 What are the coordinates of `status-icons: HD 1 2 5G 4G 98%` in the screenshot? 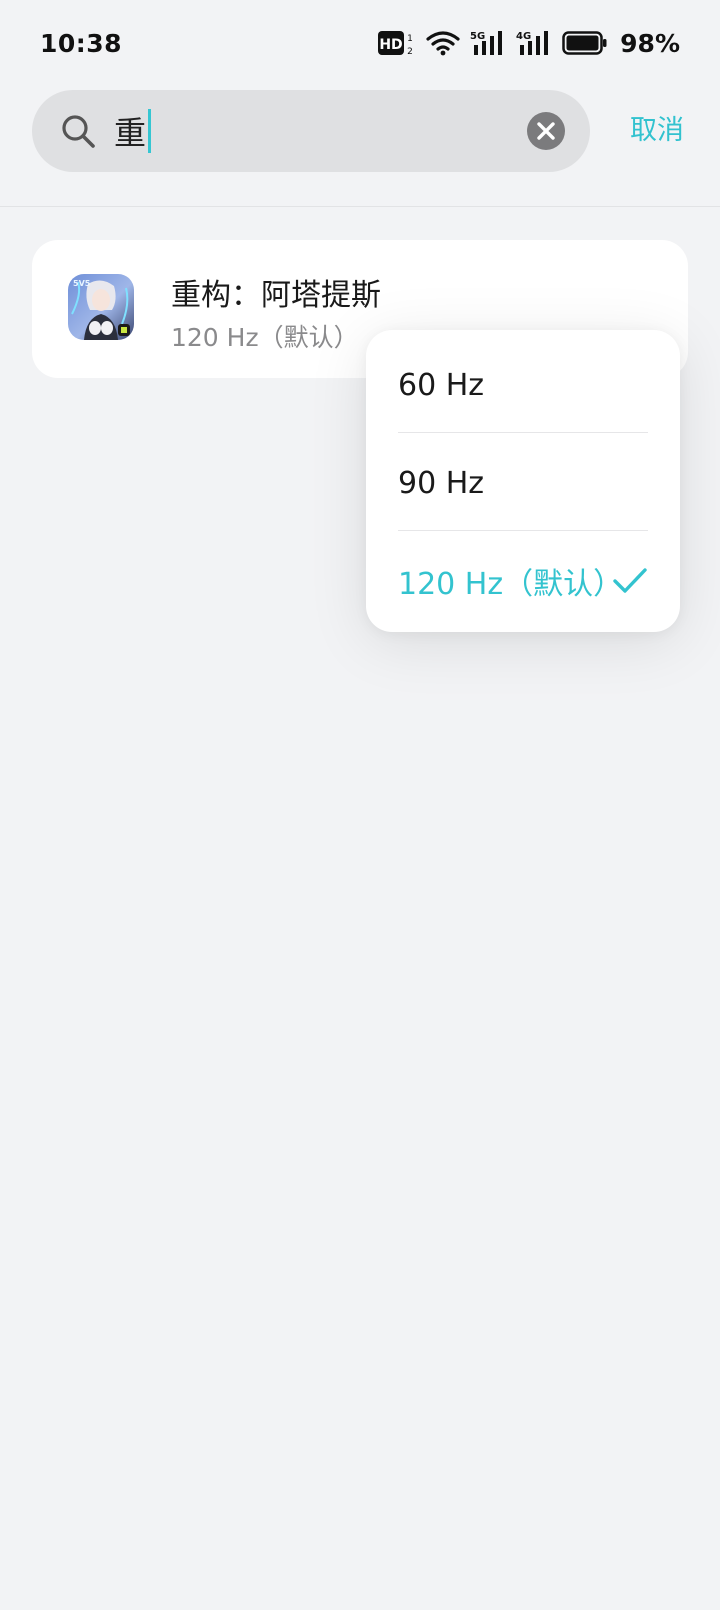 It's located at (529, 43).